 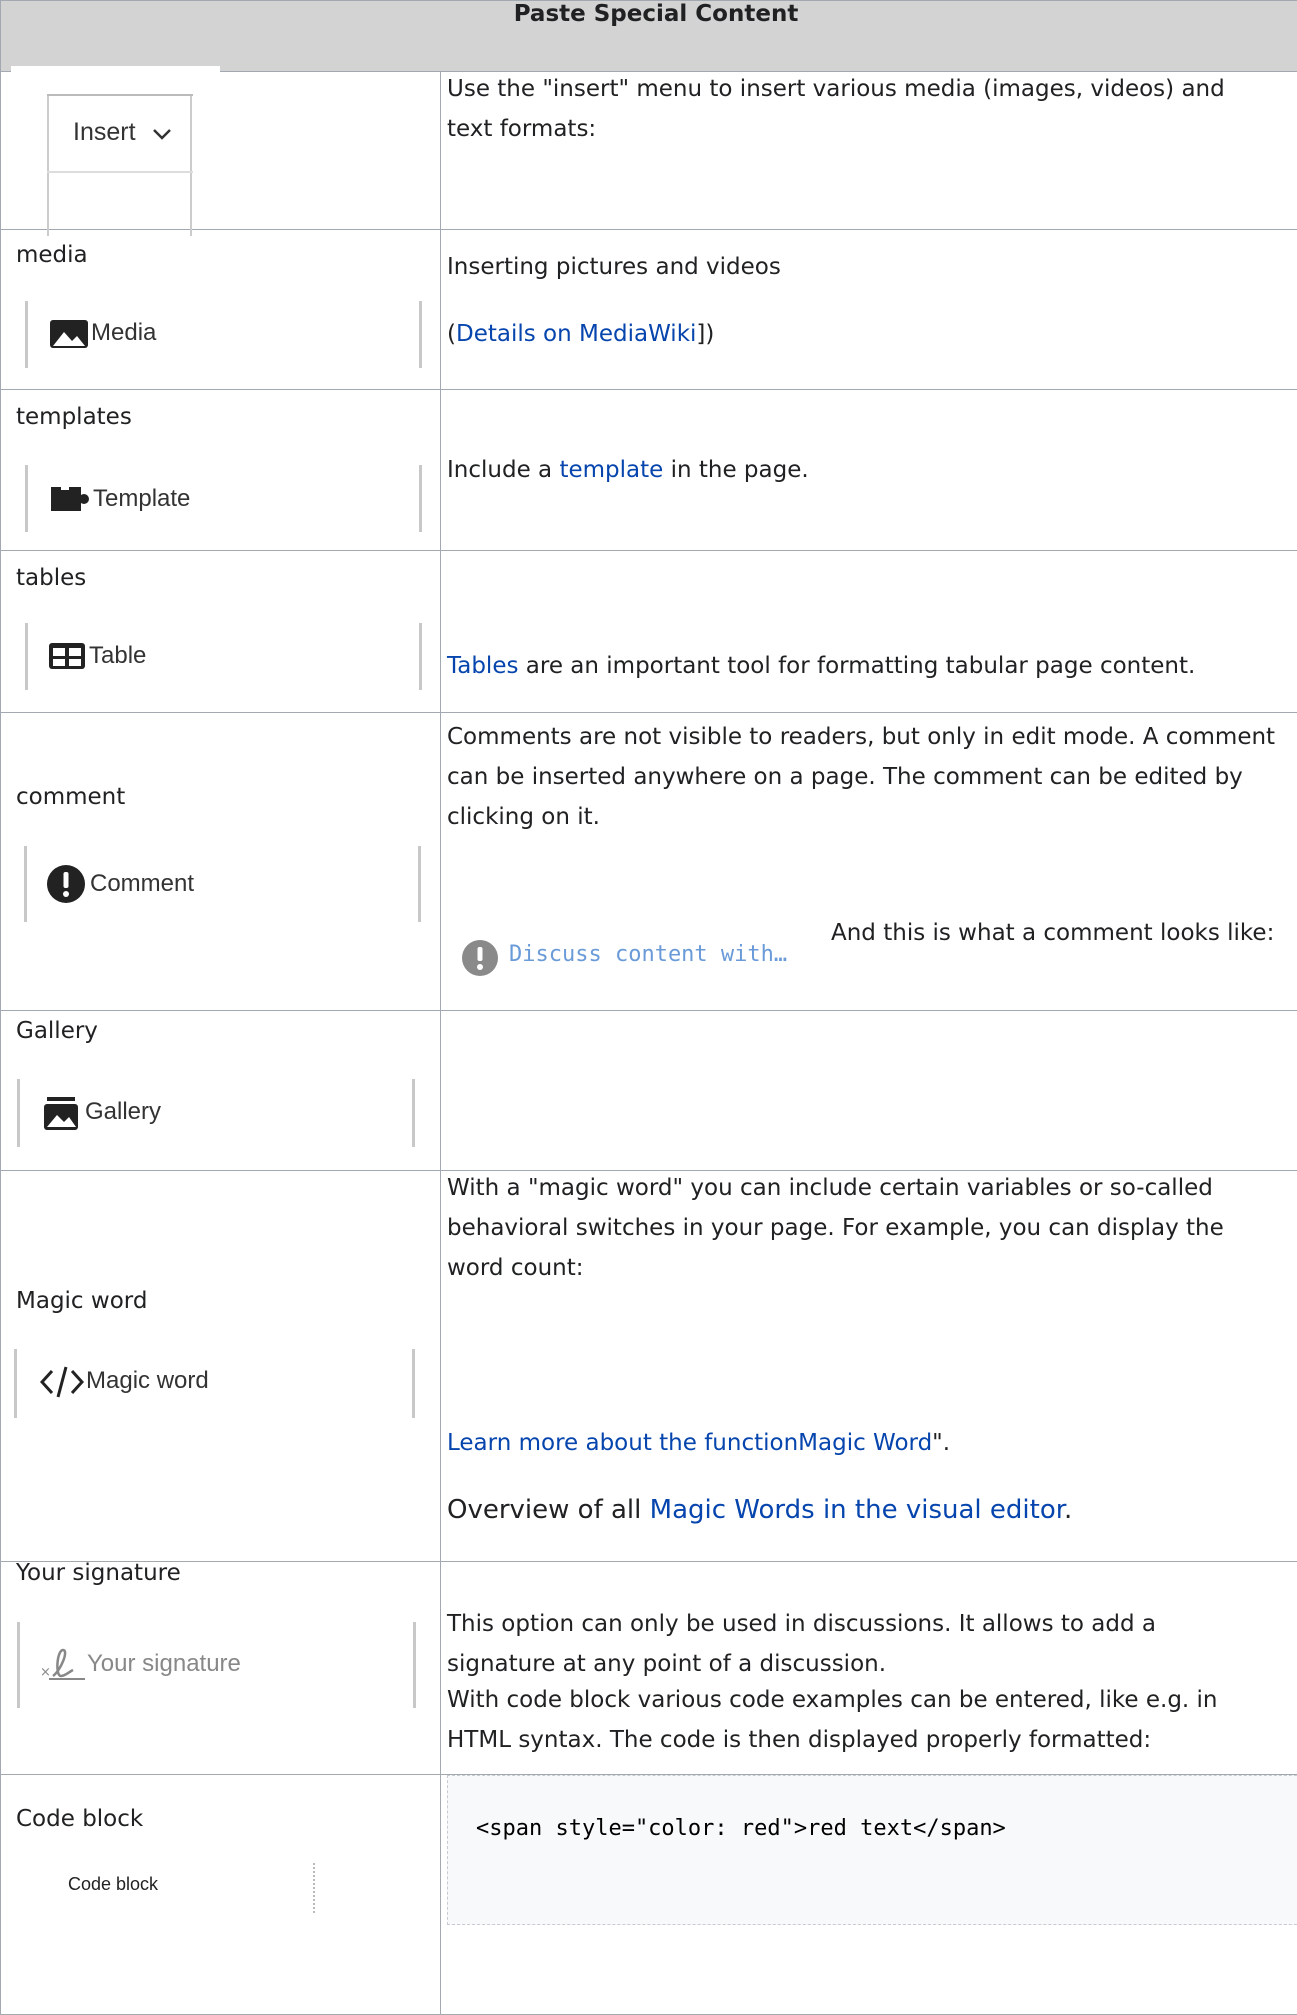 I want to click on comment-preview-caption: And this is what a comment looks like:, so click(x=1052, y=933).